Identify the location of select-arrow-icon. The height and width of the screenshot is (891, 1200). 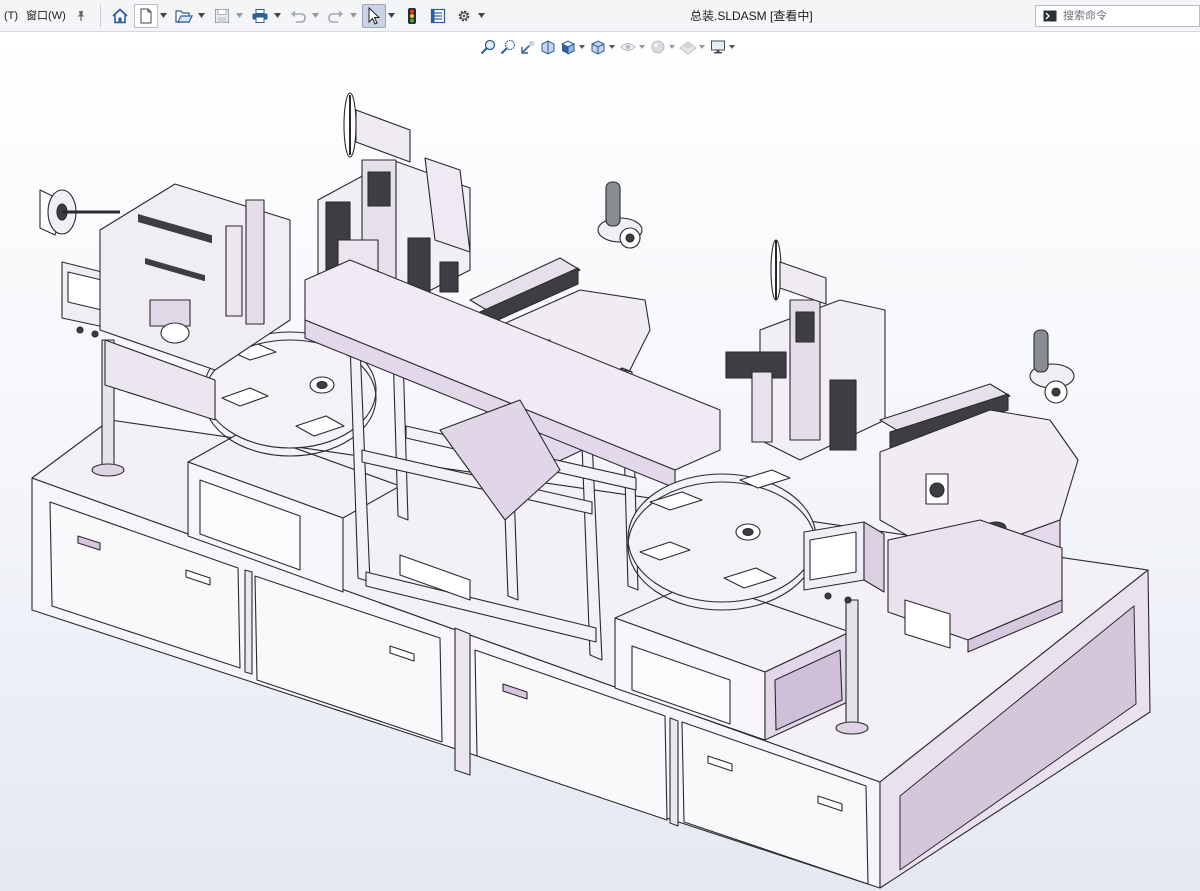
(373, 15).